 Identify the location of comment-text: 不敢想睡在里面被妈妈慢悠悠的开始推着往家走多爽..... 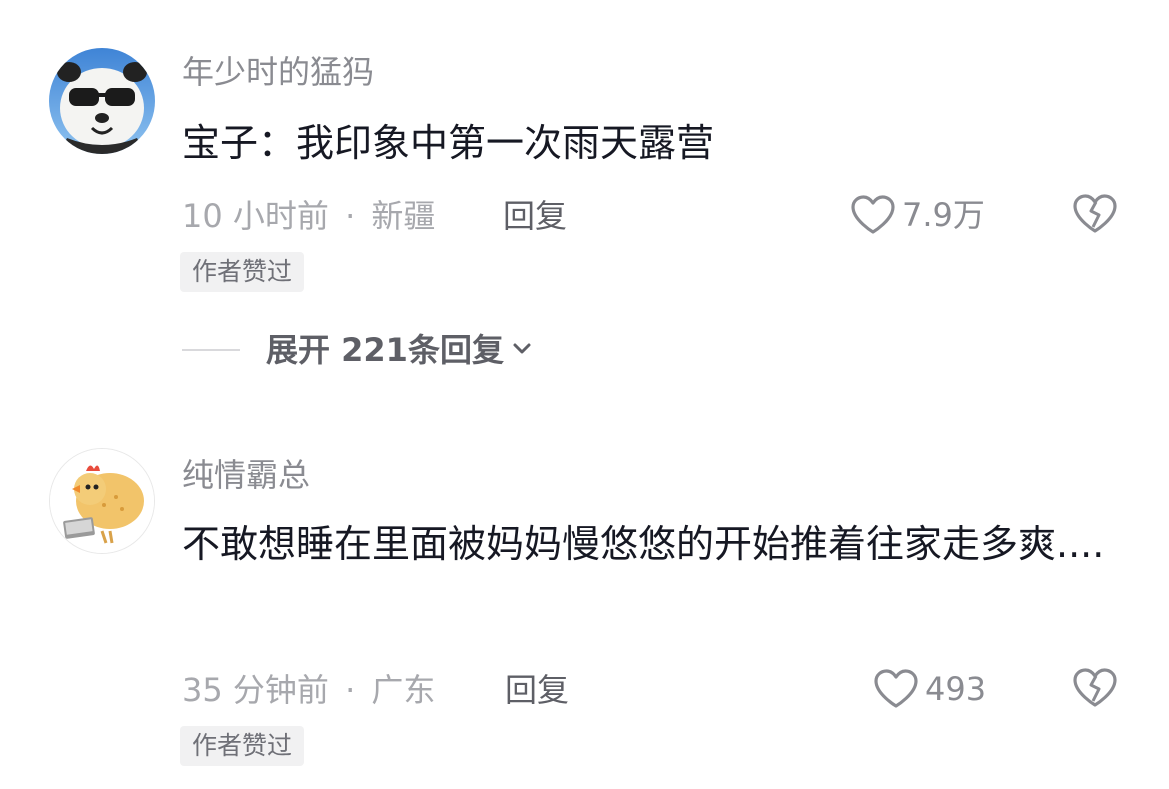
(643, 544).